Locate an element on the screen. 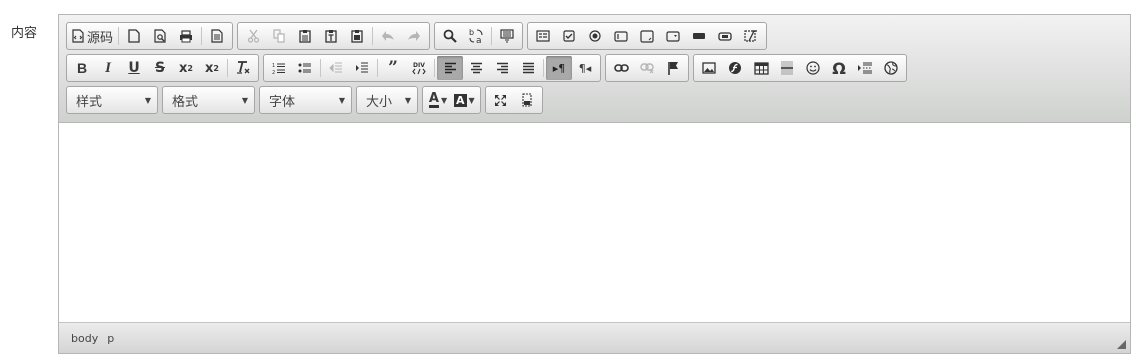 The width and height of the screenshot is (1146, 364). select-all-button is located at coordinates (507, 36).